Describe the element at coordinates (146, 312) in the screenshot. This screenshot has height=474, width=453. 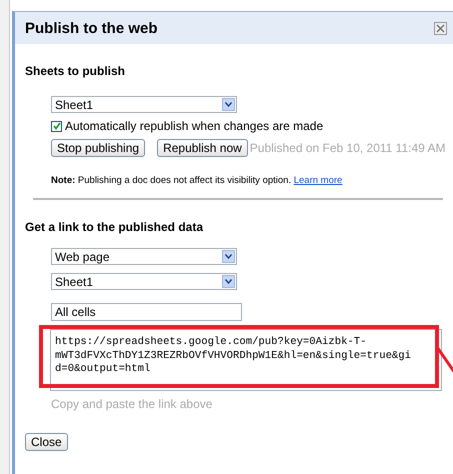
I see `range-field: All cells` at that location.